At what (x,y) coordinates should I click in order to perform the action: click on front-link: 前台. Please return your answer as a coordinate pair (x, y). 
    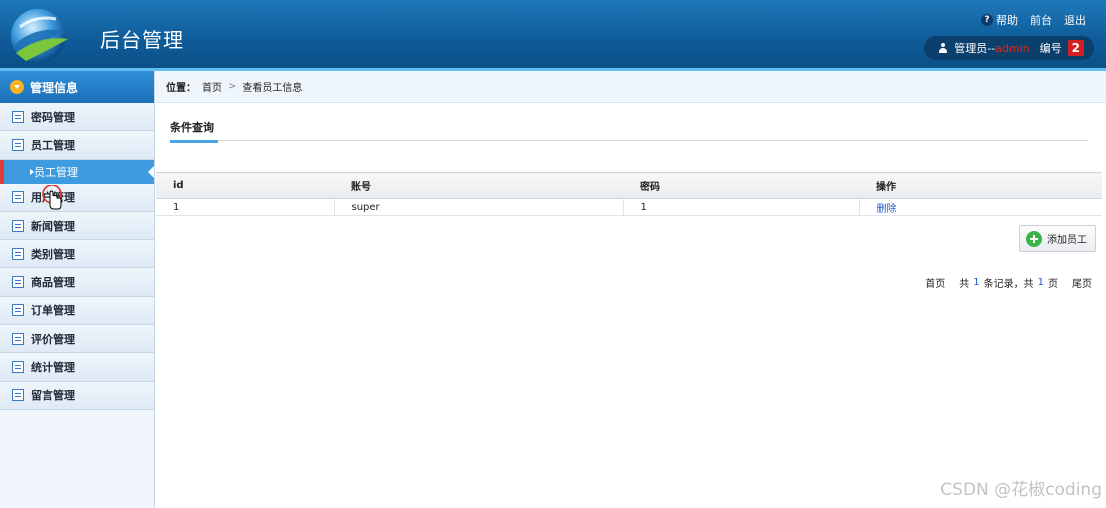
    Looking at the image, I should click on (1041, 20).